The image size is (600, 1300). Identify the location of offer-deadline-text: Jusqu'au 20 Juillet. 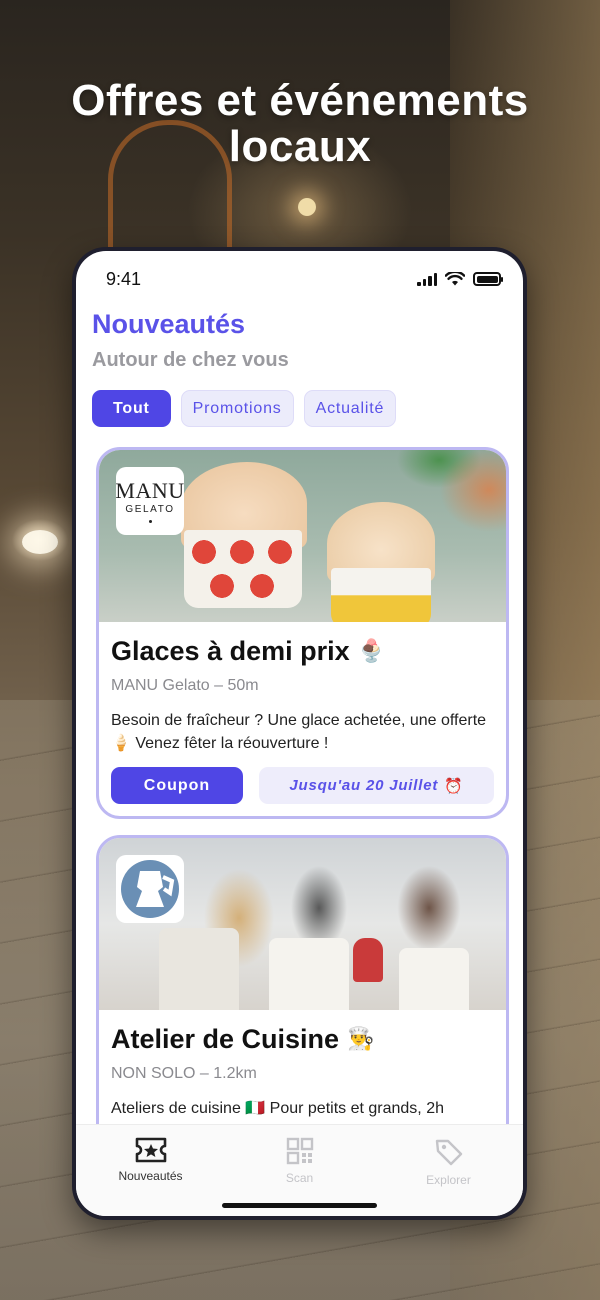
(364, 785).